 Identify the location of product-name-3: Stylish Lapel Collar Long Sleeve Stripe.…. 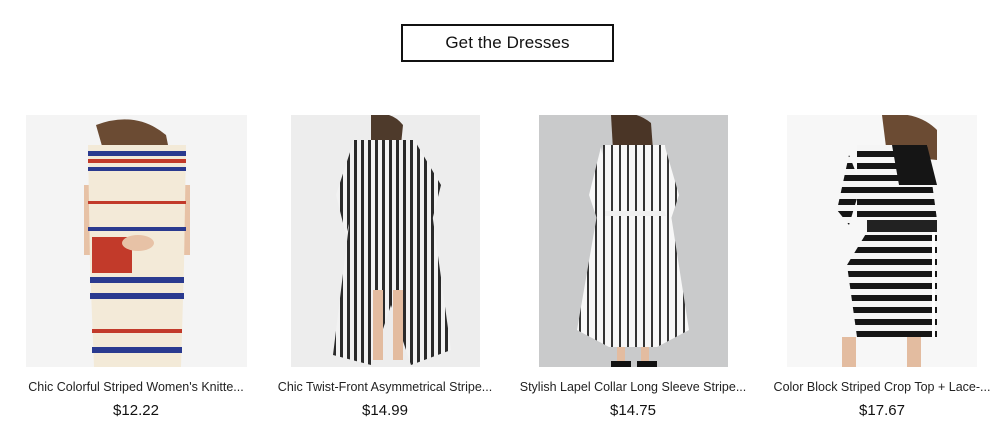
(633, 387).